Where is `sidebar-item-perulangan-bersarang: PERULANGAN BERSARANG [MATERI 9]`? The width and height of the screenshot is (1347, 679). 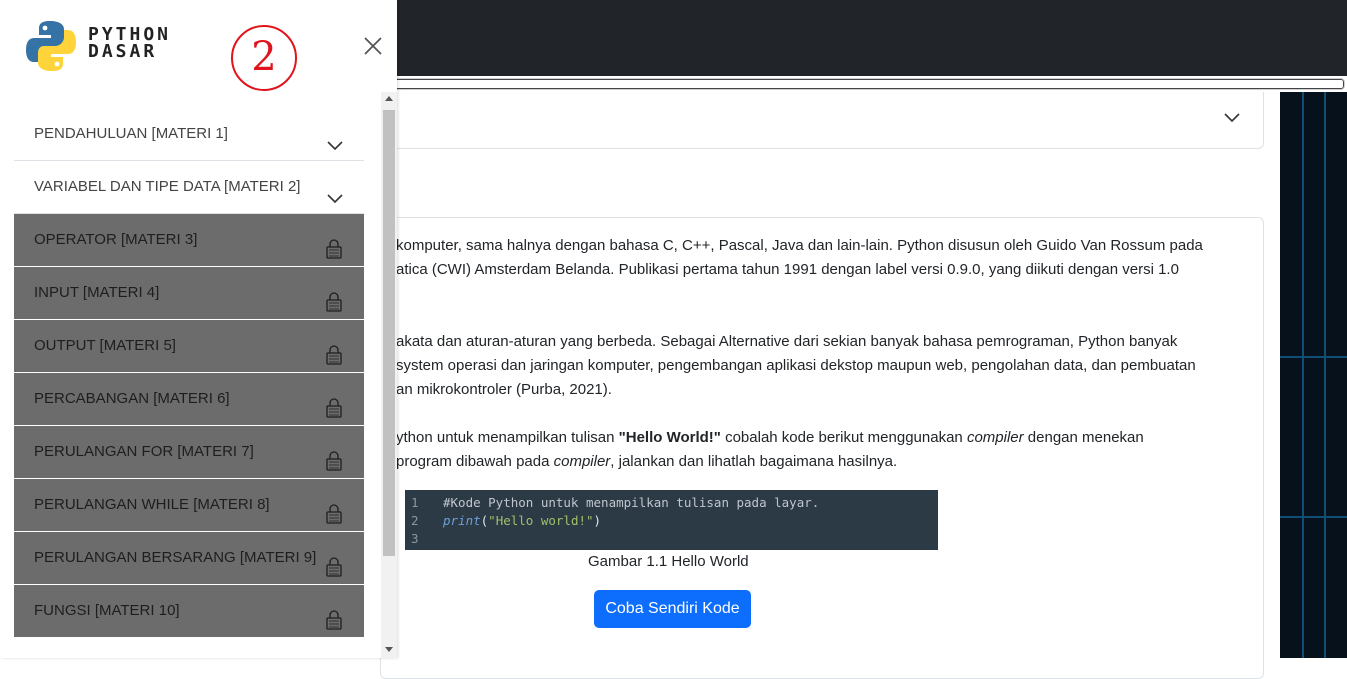 sidebar-item-perulangan-bersarang: PERULANGAN BERSARANG [MATERI 9] is located at coordinates (189, 558).